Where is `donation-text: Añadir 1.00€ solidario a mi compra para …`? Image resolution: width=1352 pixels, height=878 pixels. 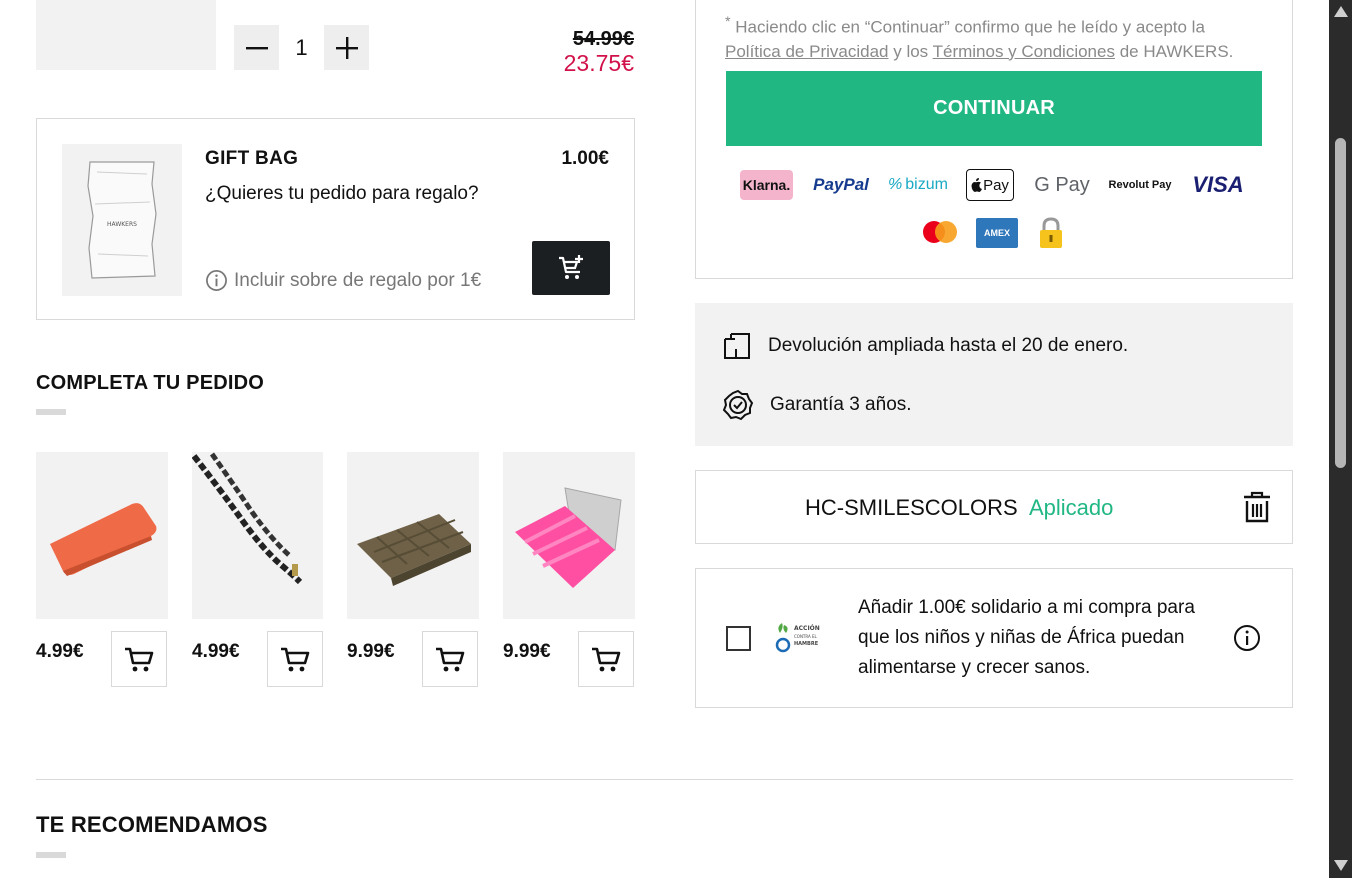
donation-text: Añadir 1.00€ solidario a mi compra para … is located at coordinates (1026, 637).